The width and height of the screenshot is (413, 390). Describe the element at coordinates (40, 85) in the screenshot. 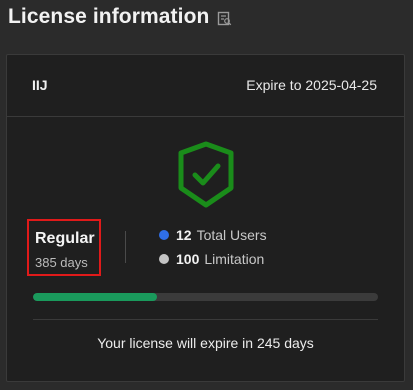

I see `product-name: IIJ` at that location.